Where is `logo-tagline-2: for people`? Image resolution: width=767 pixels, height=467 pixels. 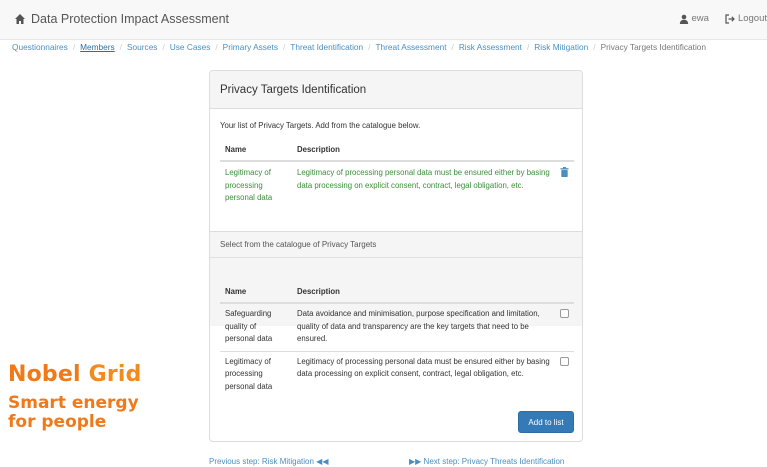
logo-tagline-2: for people is located at coordinates (57, 422).